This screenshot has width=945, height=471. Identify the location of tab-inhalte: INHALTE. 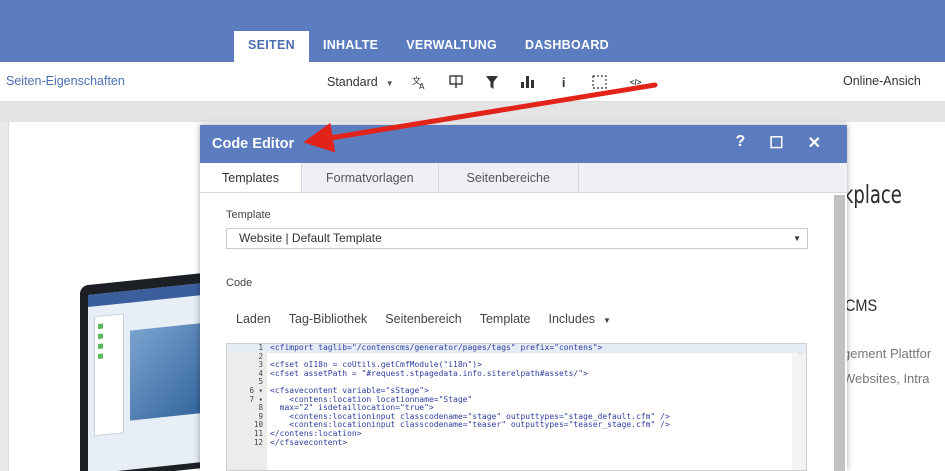
(350, 46).